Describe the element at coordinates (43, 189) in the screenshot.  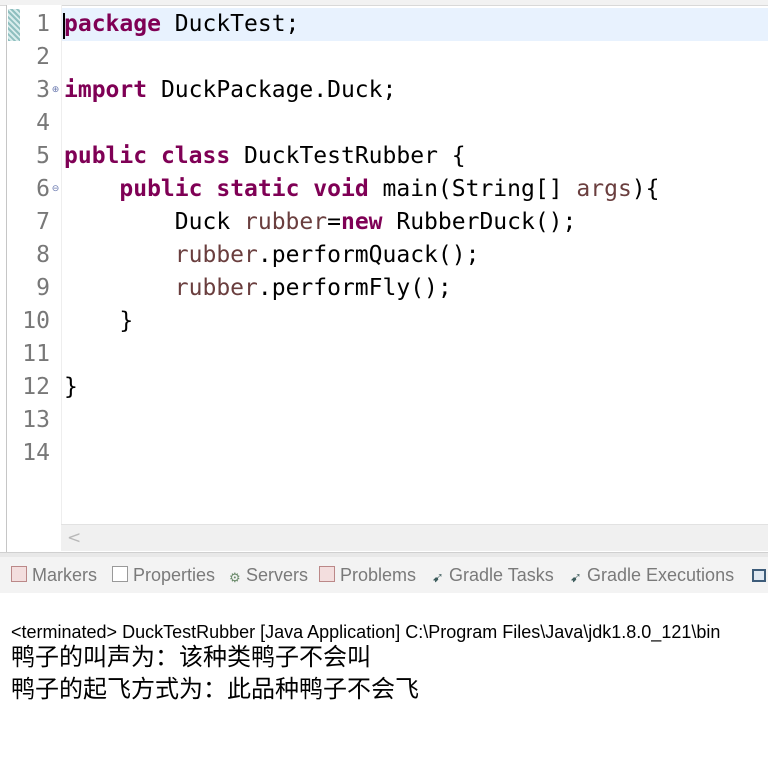
I see `line-number: 6` at that location.